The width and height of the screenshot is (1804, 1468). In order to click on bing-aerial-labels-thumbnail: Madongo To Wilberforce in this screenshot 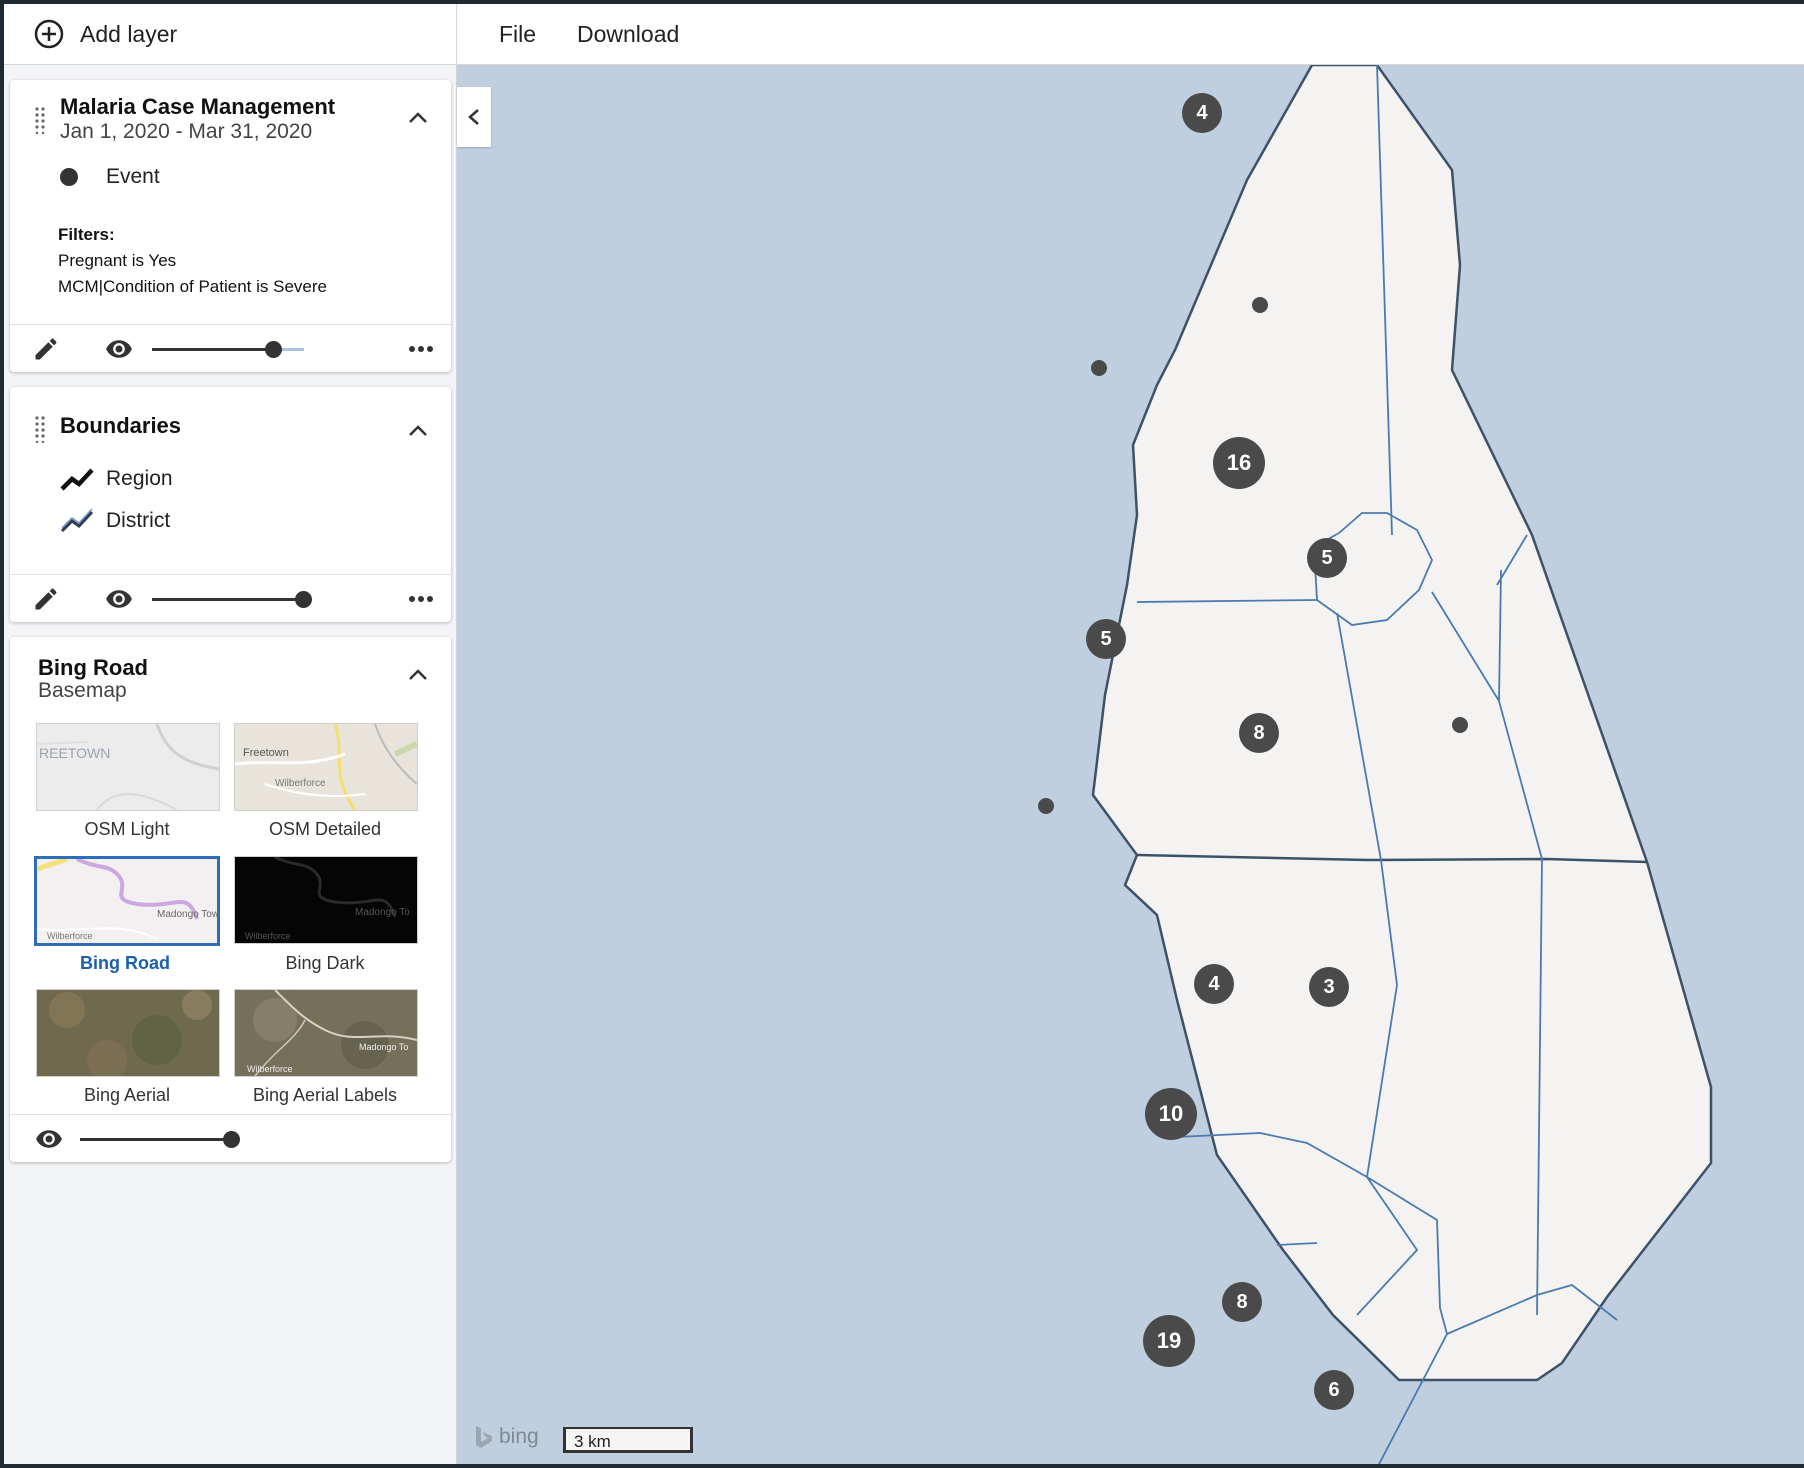, I will do `click(326, 1033)`.